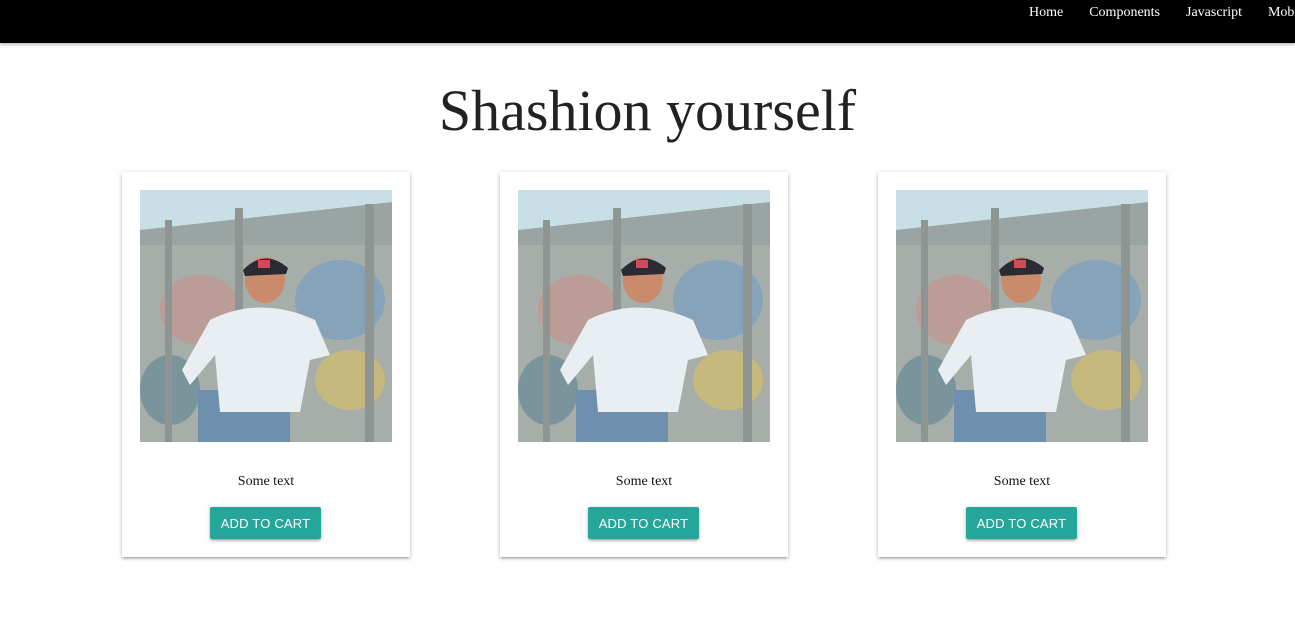  Describe the element at coordinates (647, 21) in the screenshot. I see `navbar: Home Components Javascript Mobi` at that location.